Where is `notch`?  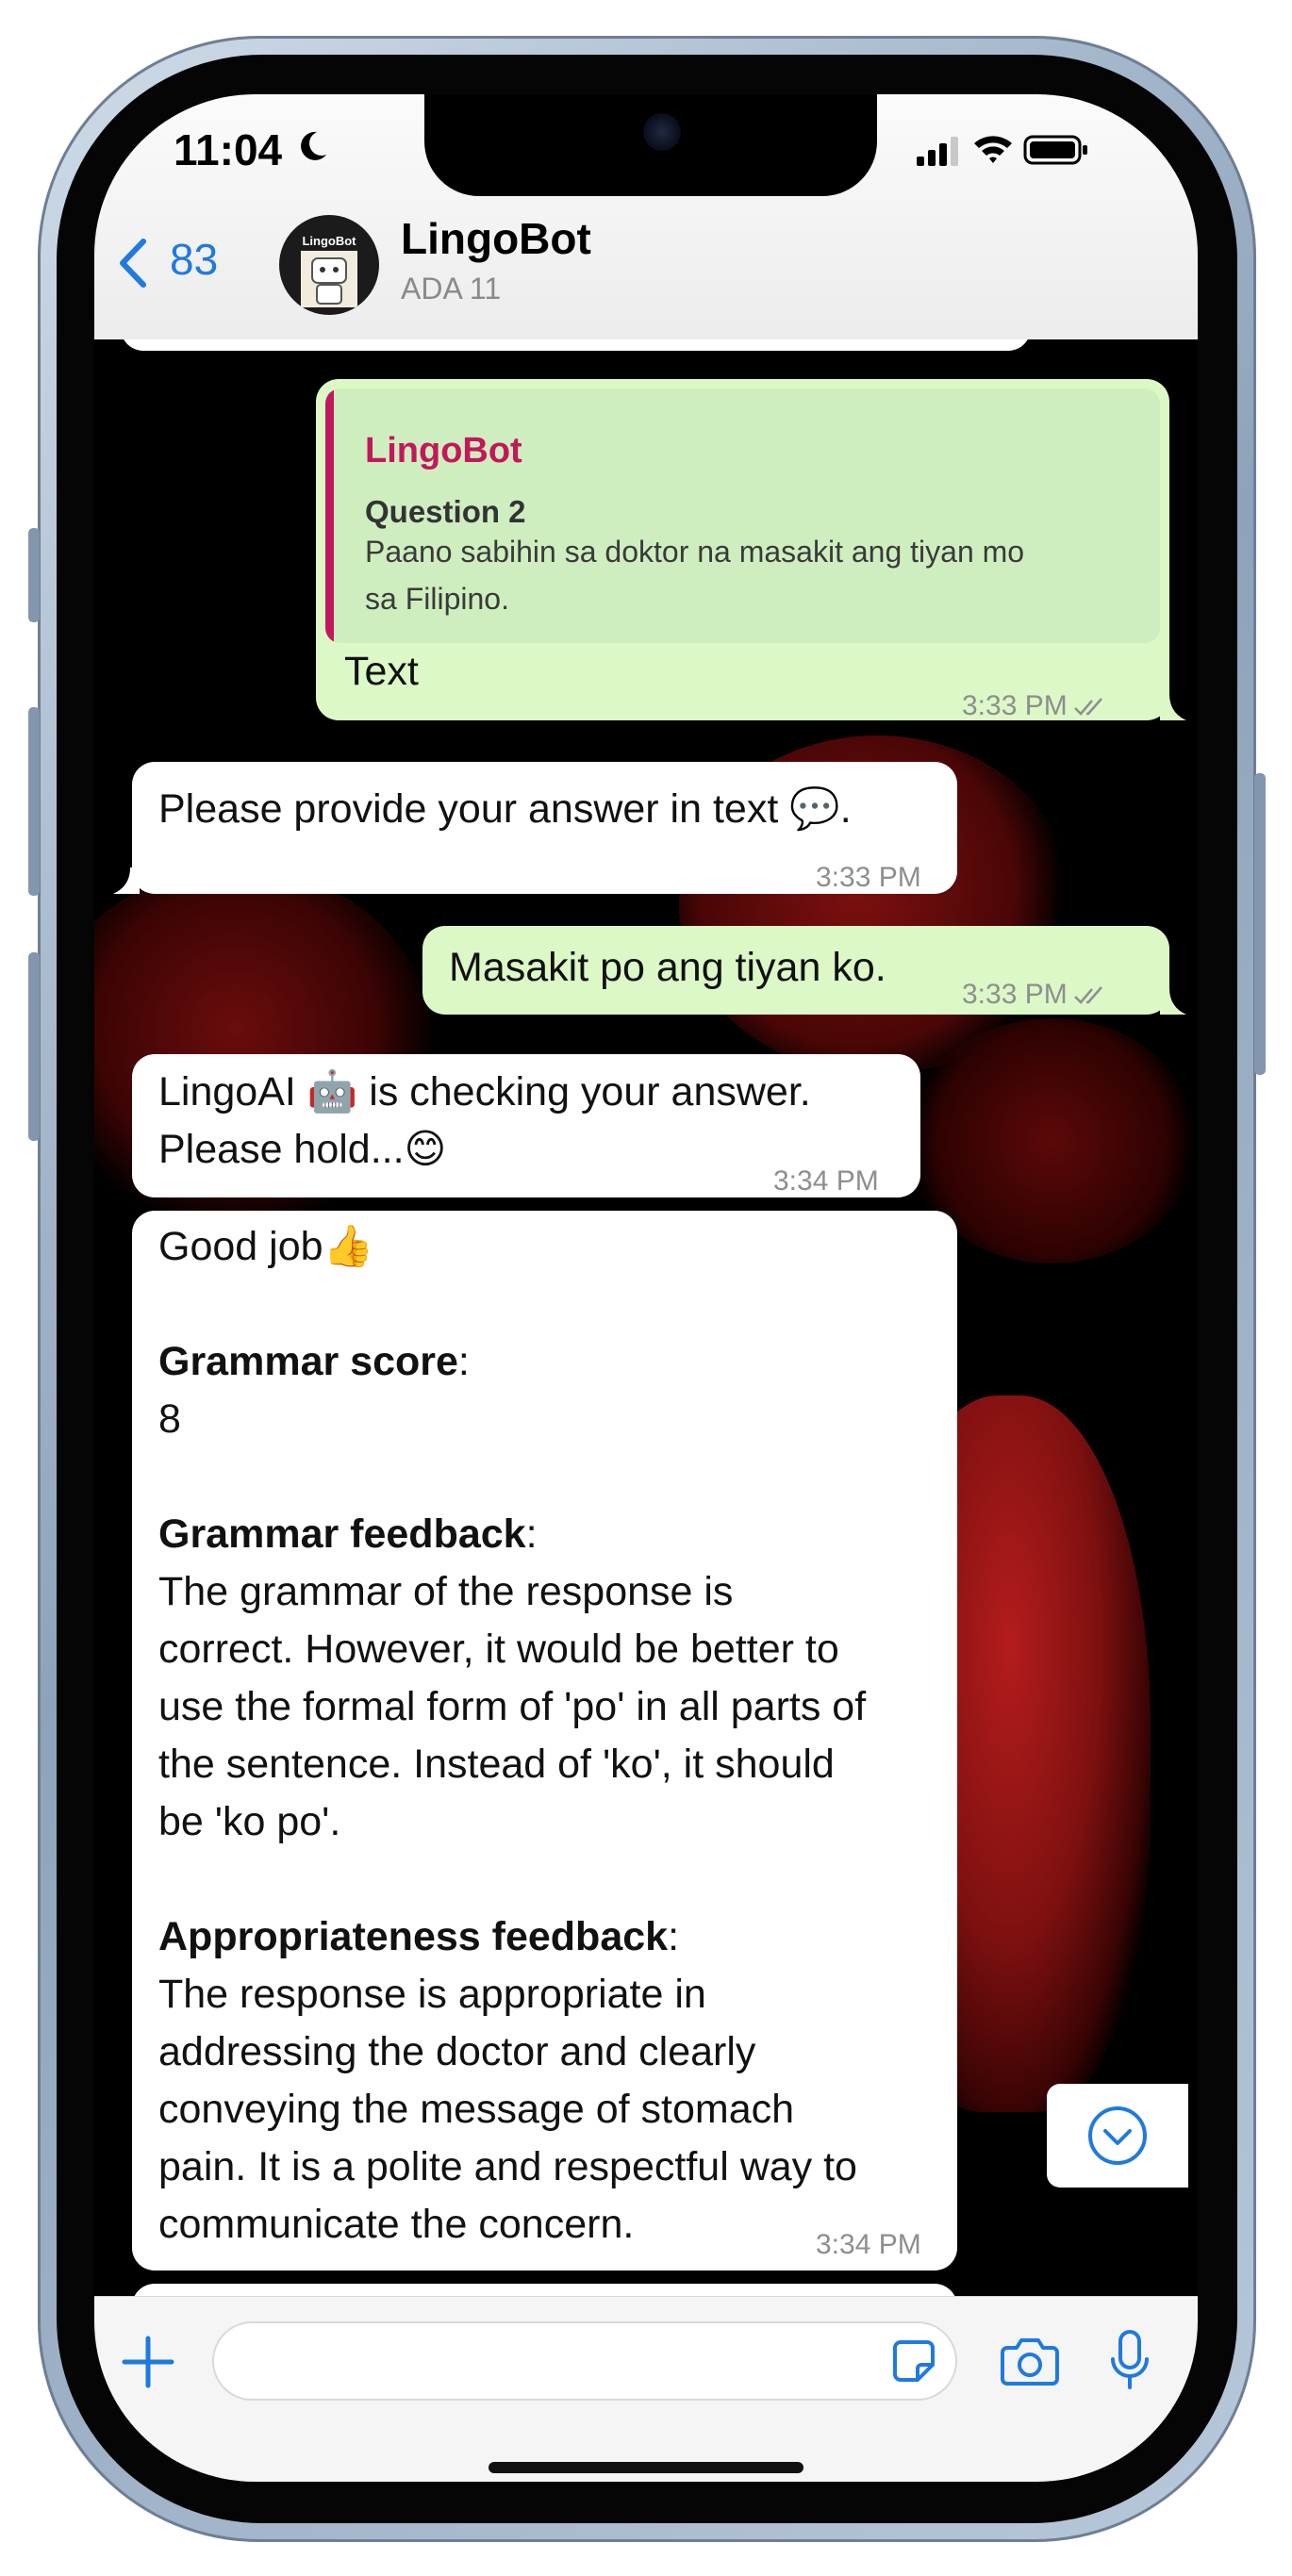
notch is located at coordinates (650, 145).